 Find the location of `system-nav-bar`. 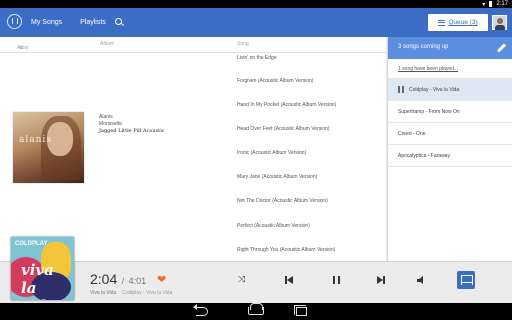

system-nav-bar is located at coordinates (256, 311).